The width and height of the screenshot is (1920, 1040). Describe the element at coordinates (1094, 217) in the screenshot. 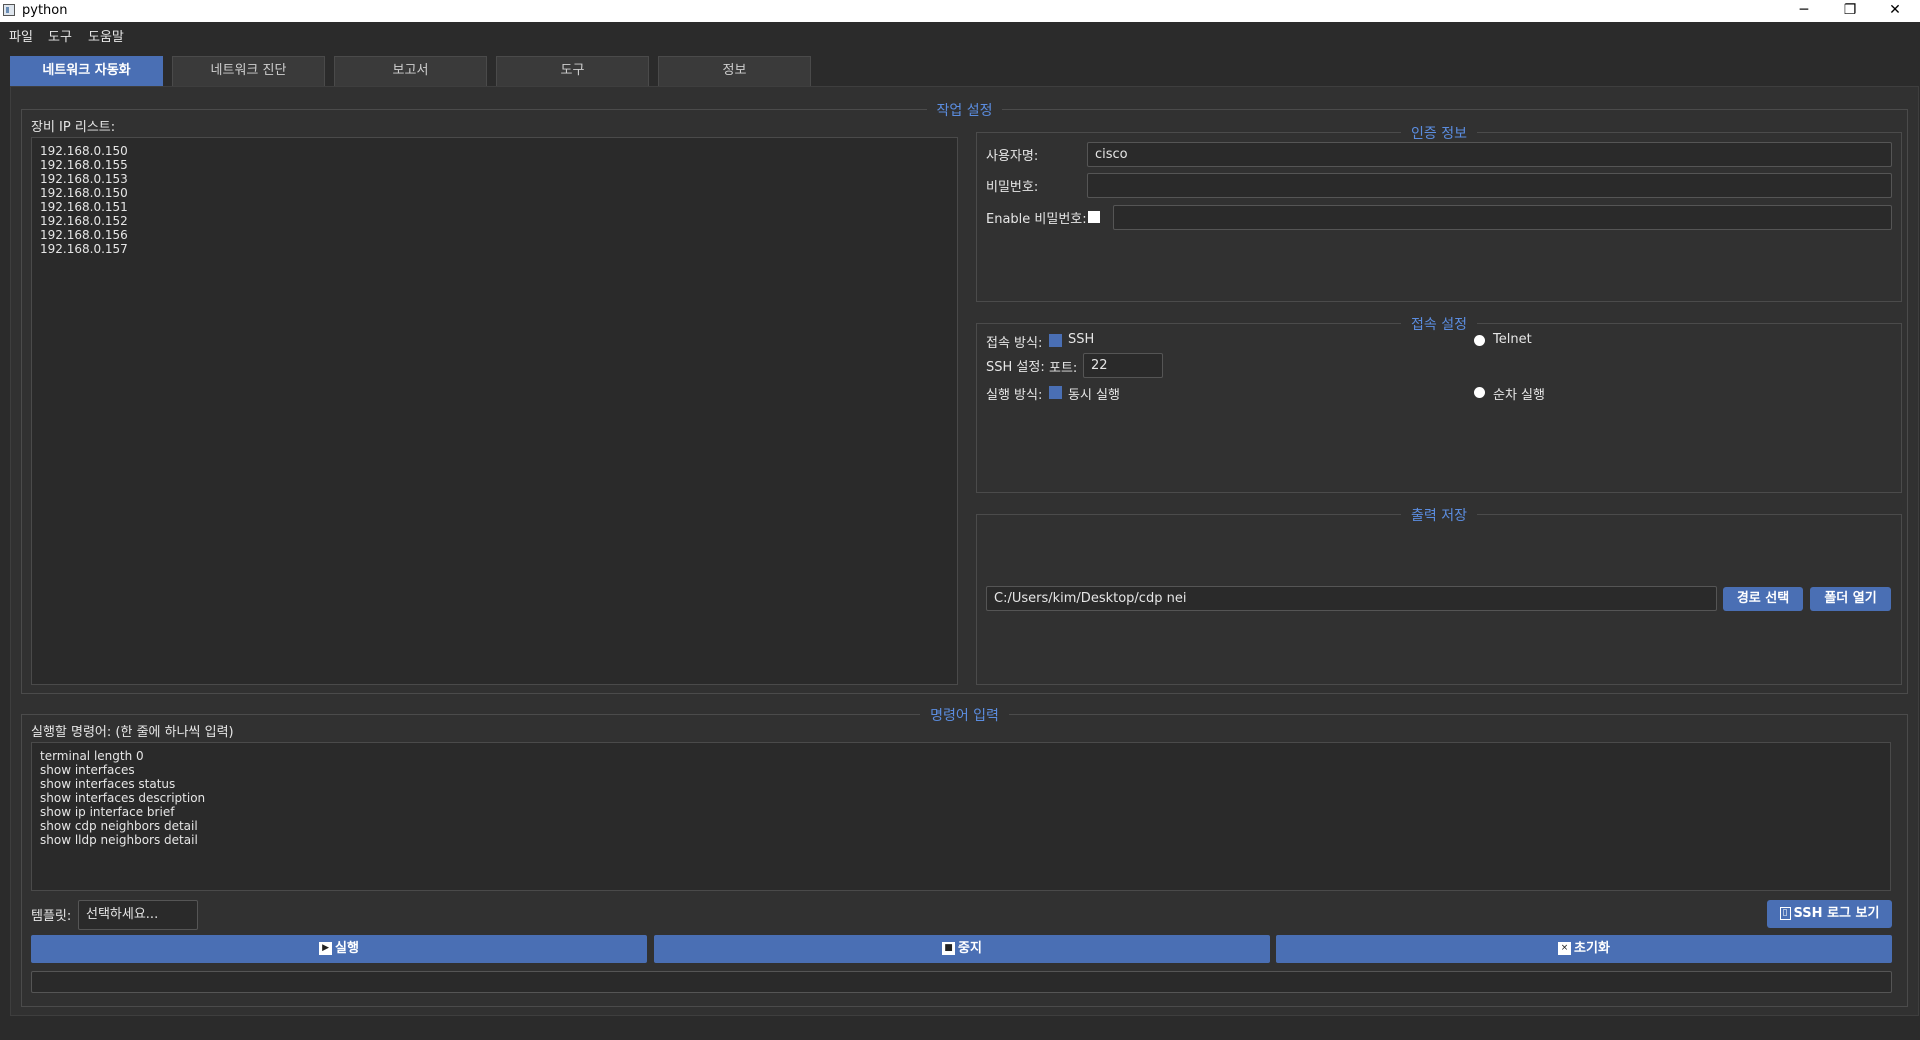

I see `enable-password-checkbox` at that location.